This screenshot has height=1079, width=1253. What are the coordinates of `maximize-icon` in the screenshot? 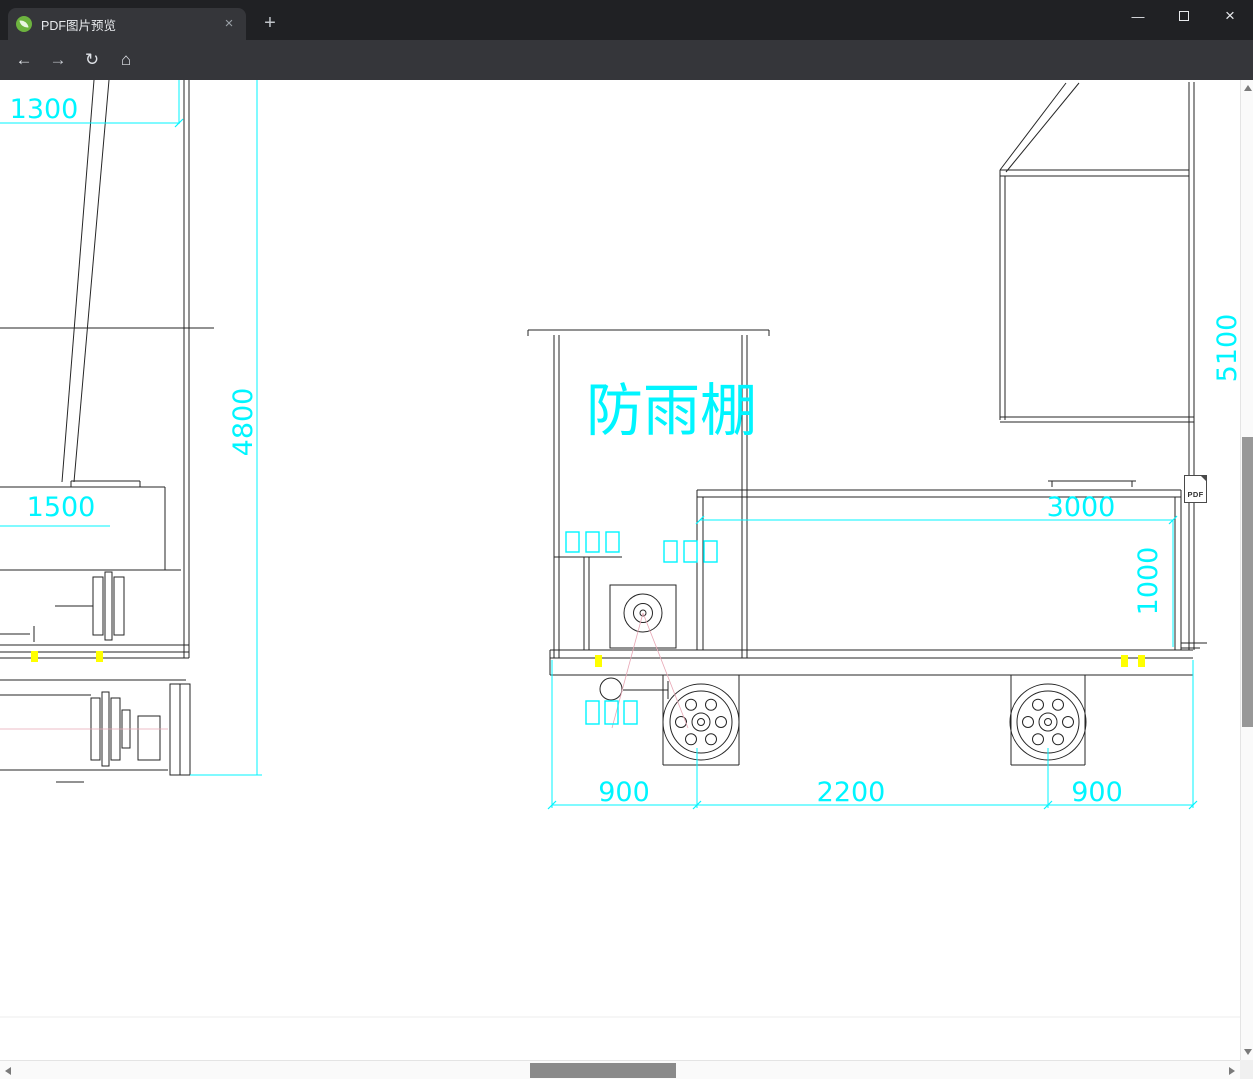 It's located at (1184, 16).